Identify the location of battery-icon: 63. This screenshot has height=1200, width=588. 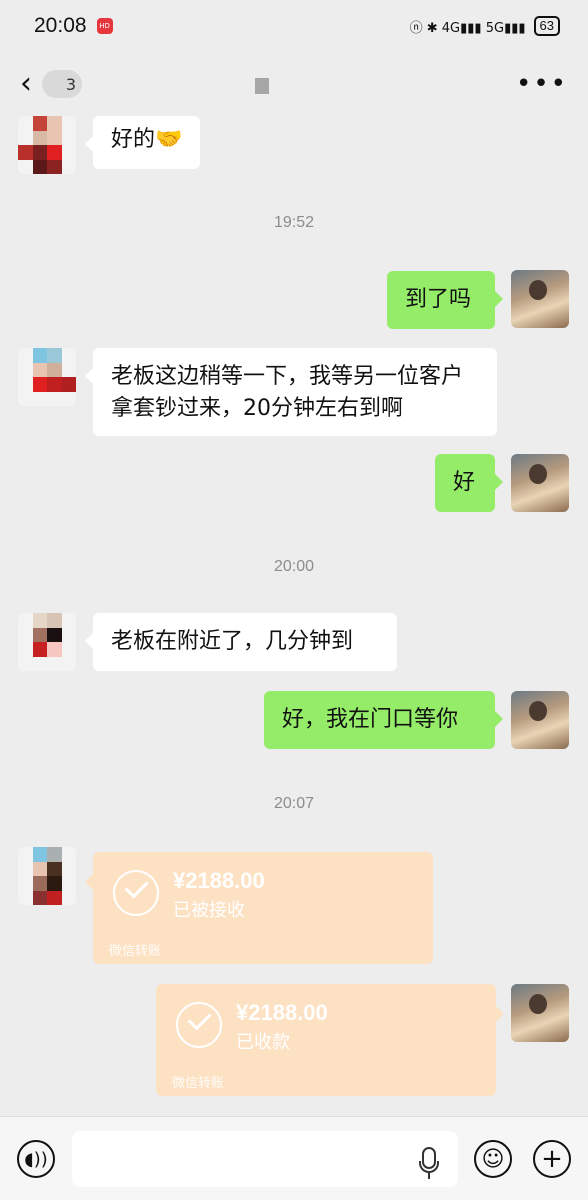
(546, 26).